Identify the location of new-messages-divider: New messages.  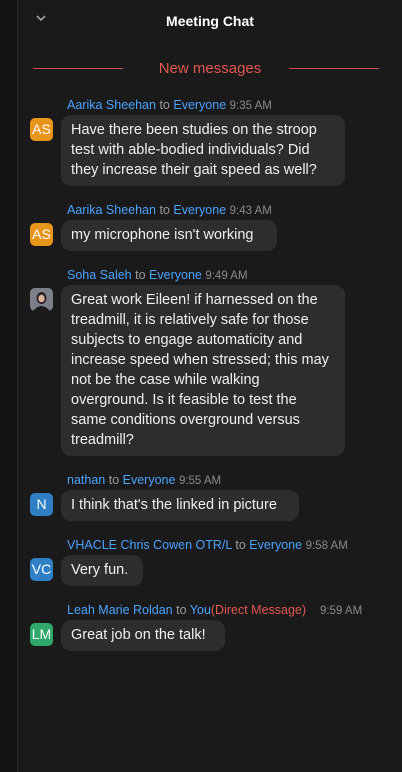
(210, 70).